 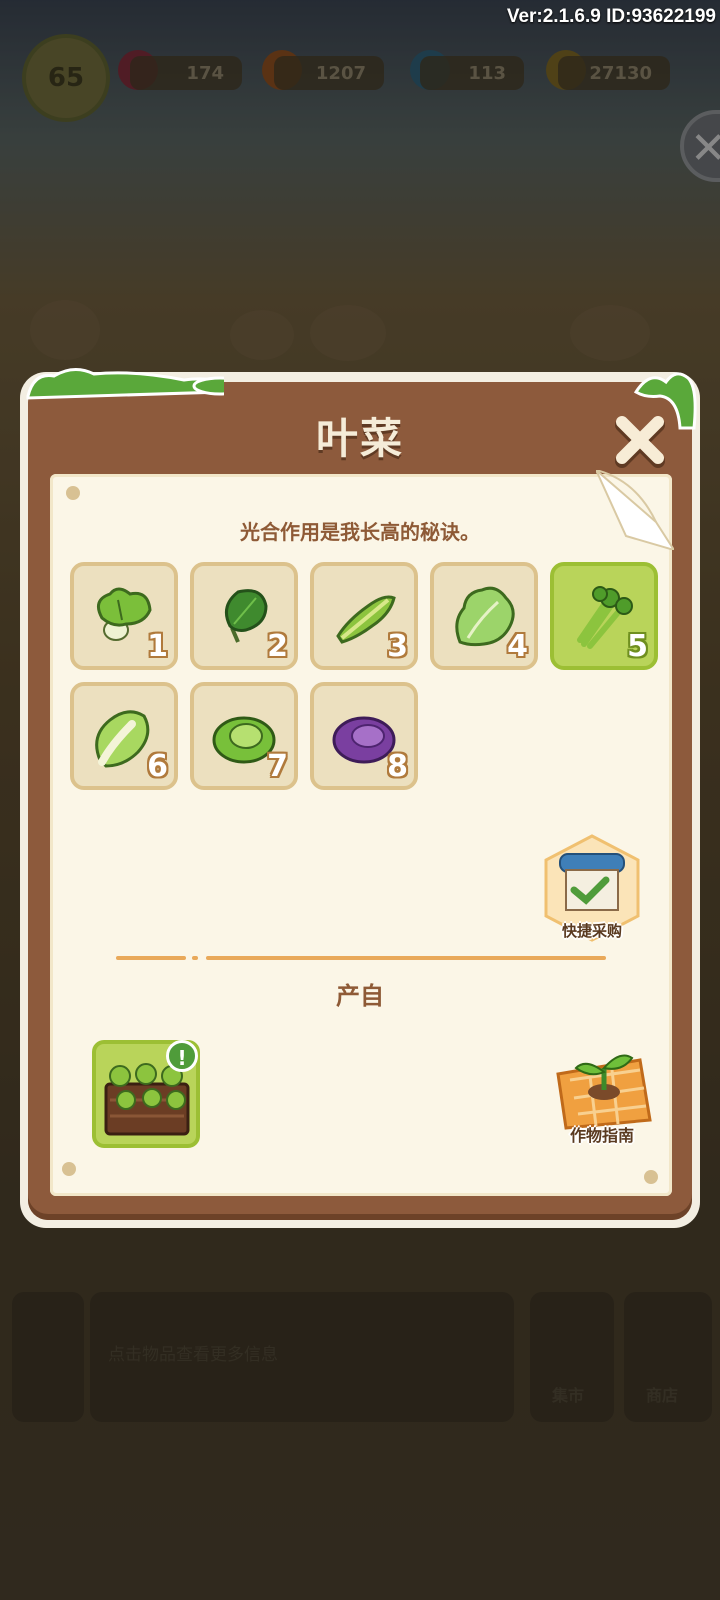 What do you see at coordinates (637, 646) in the screenshot?
I see `item-level: 5` at bounding box center [637, 646].